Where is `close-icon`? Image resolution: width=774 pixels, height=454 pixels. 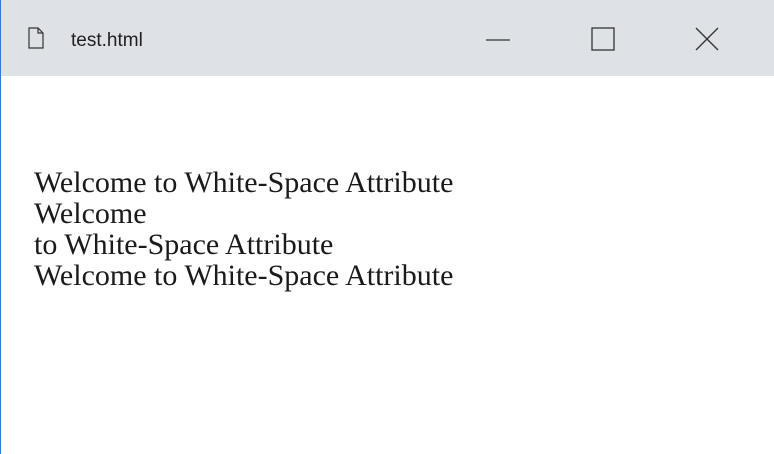
close-icon is located at coordinates (710, 39).